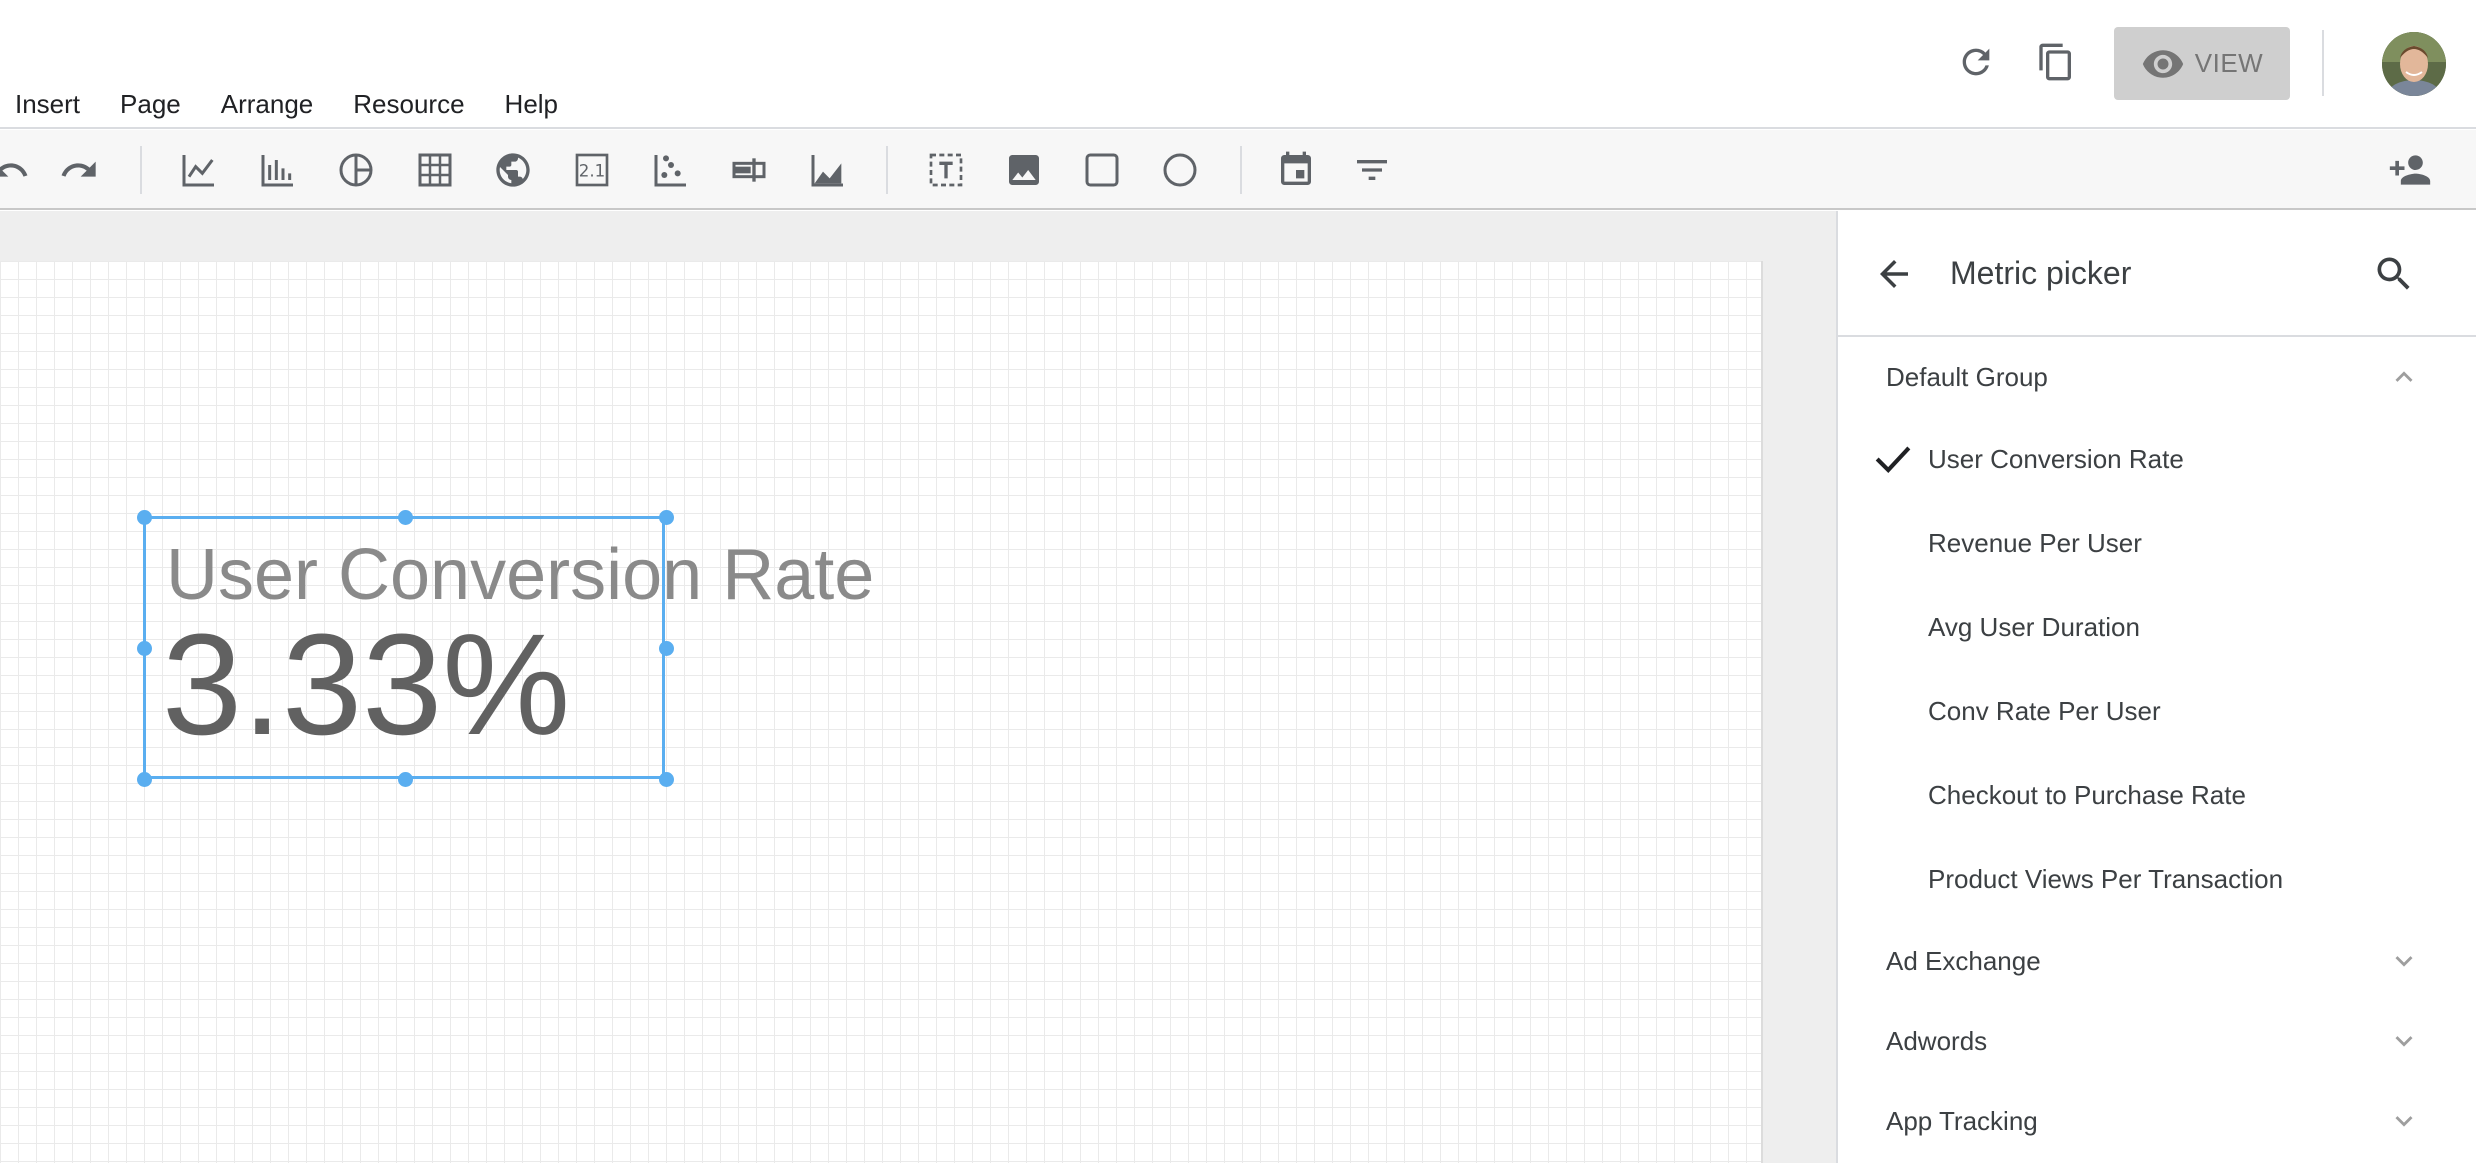 This screenshot has height=1163, width=2476. I want to click on metric-item-checkout-to-purchase-rate: Checkout to Purchase Rate, so click(2157, 795).